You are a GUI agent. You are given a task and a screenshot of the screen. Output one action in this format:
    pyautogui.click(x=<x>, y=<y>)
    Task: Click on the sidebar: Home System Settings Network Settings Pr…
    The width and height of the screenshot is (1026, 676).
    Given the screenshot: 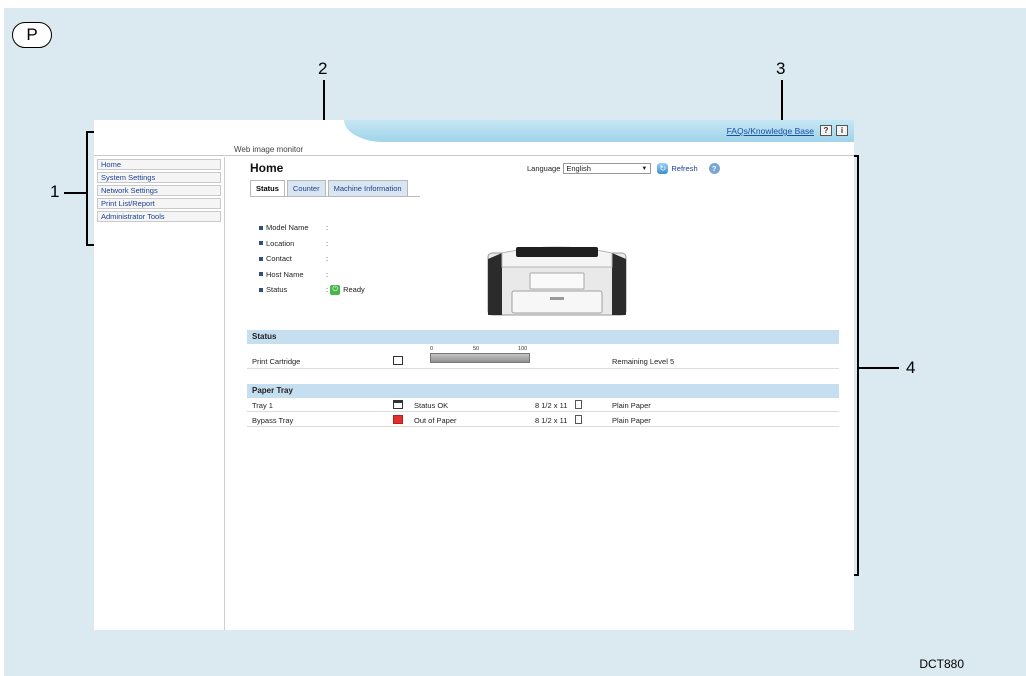 What is the action you would take?
    pyautogui.click(x=159, y=393)
    